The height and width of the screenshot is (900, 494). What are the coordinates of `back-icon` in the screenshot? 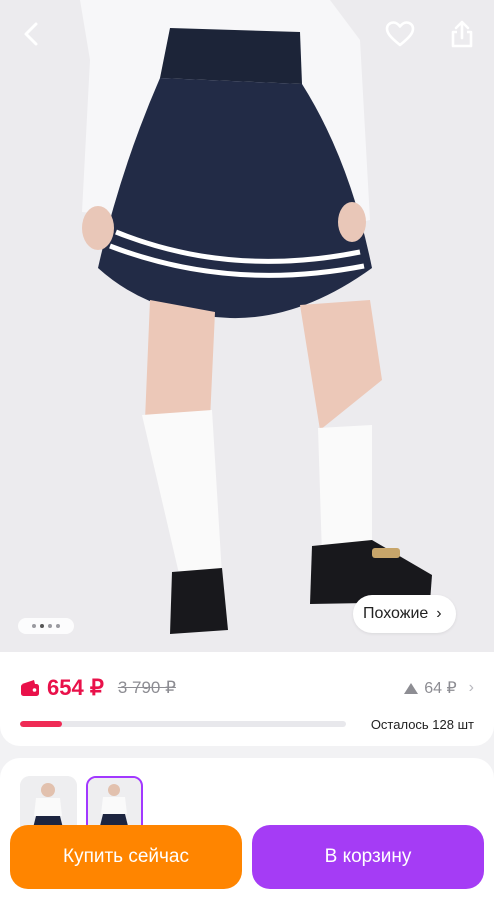 It's located at (31, 34).